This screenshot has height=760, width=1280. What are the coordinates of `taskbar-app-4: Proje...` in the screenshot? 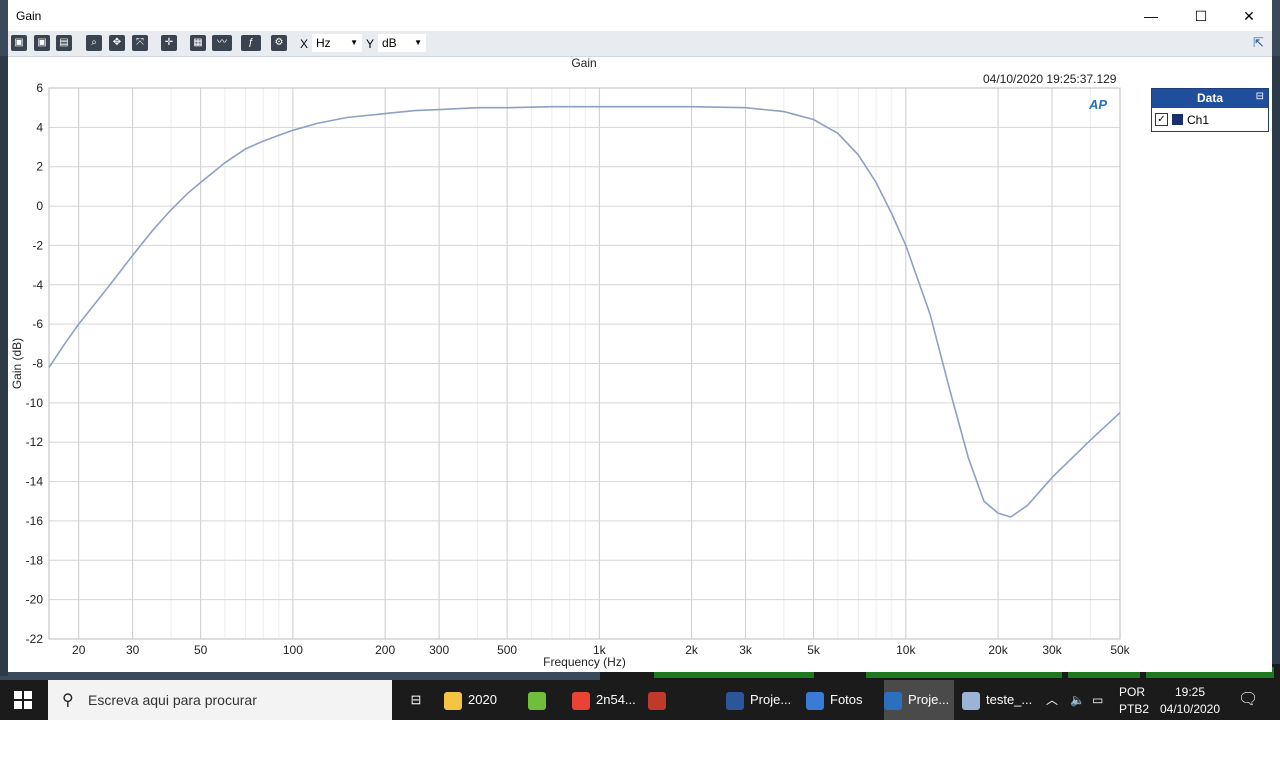 It's located at (761, 700).